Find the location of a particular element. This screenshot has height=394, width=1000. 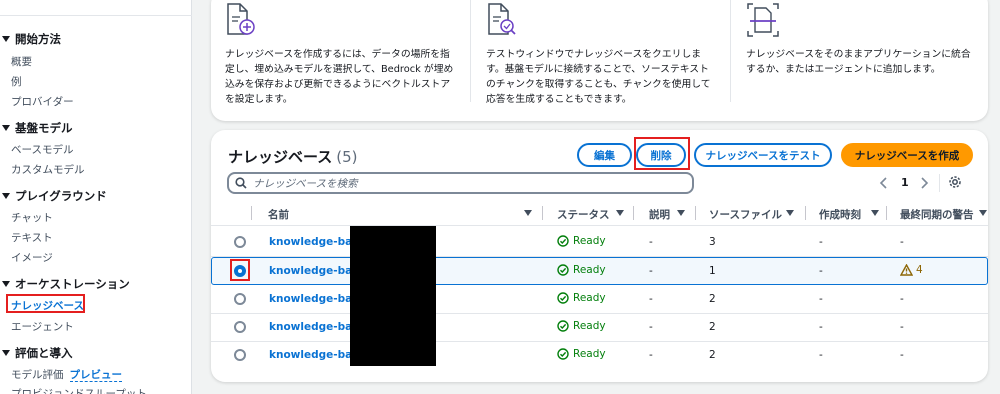

sidebar-item-providers: プロバイダー is located at coordinates (42, 101).